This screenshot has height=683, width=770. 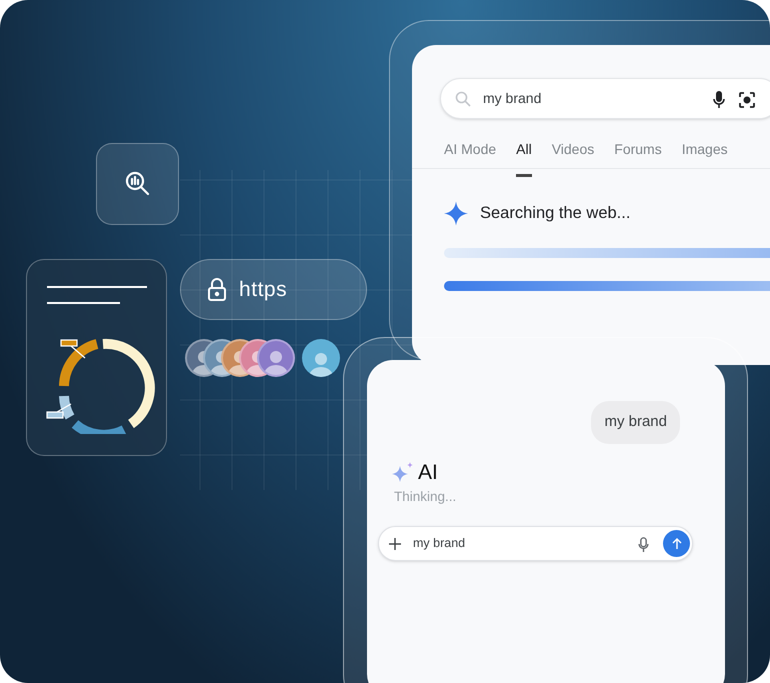 What do you see at coordinates (263, 289) in the screenshot?
I see `url-text: https` at bounding box center [263, 289].